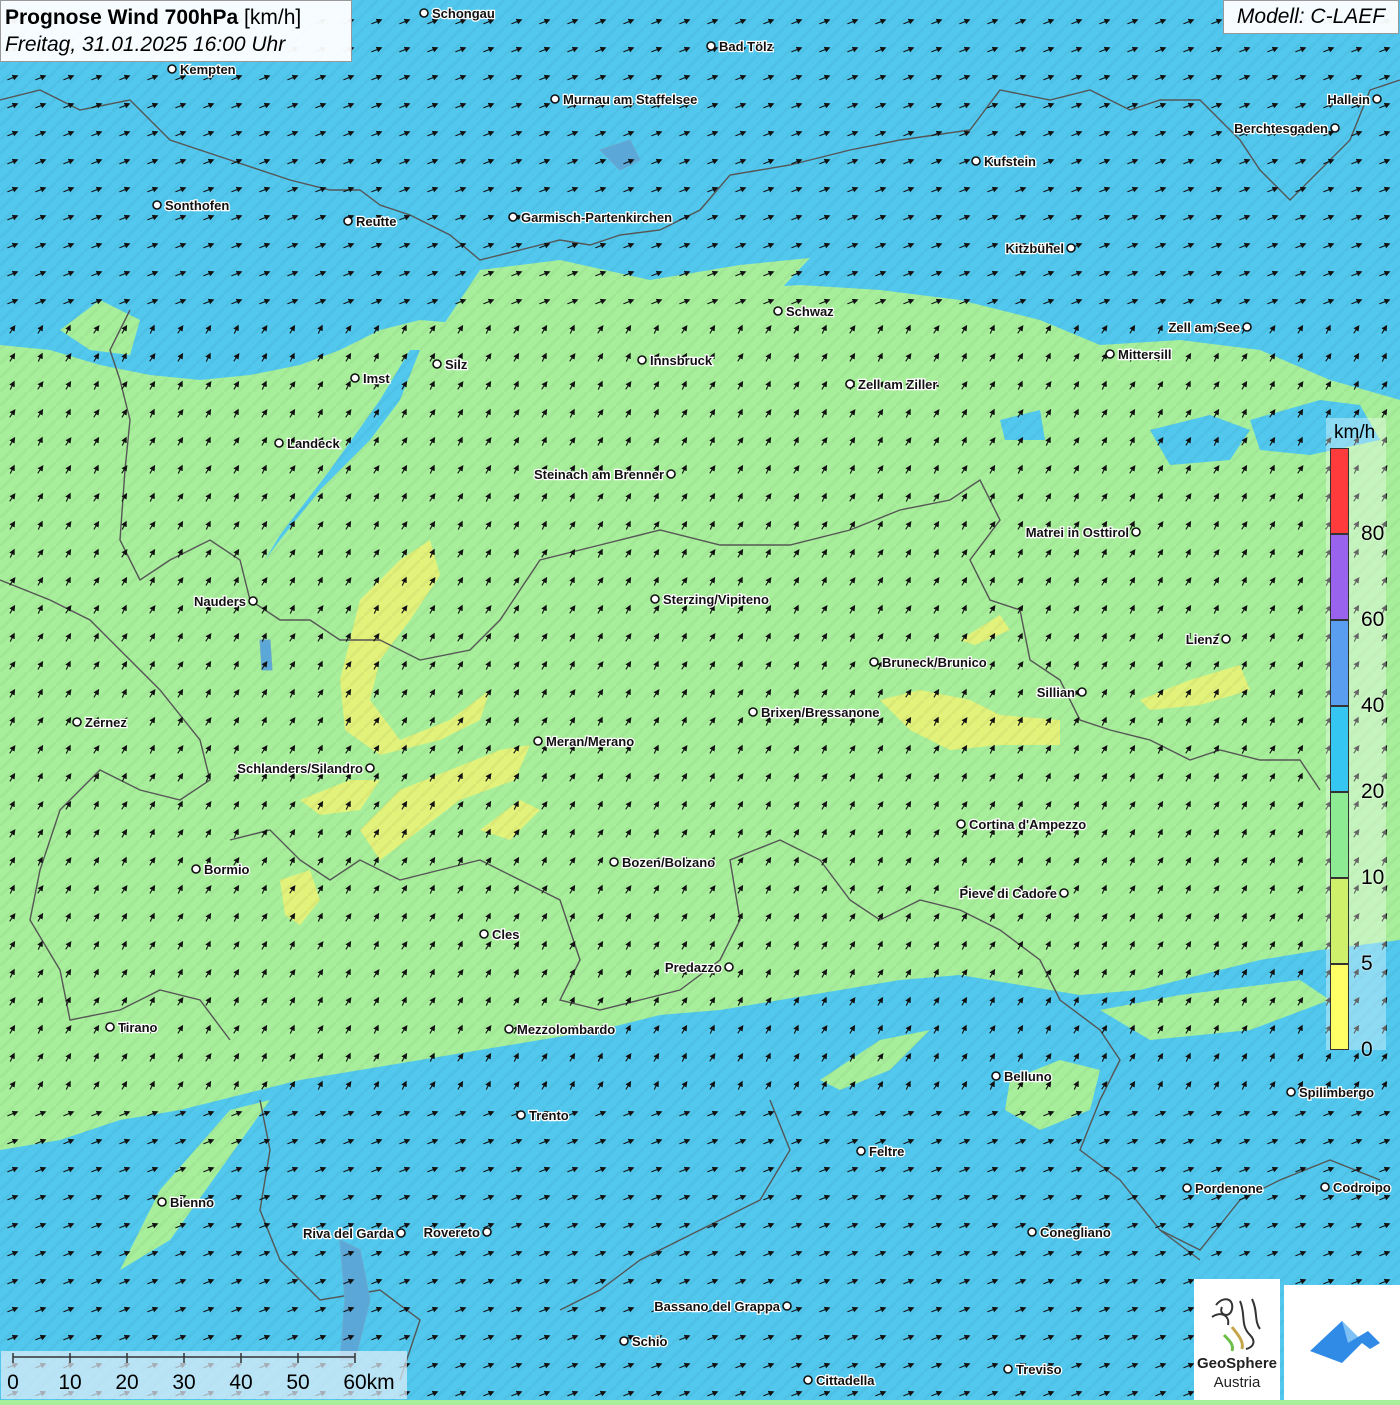  Describe the element at coordinates (1286, 128) in the screenshot. I see `city-berchtesgaden: Berchtesgaden` at that location.